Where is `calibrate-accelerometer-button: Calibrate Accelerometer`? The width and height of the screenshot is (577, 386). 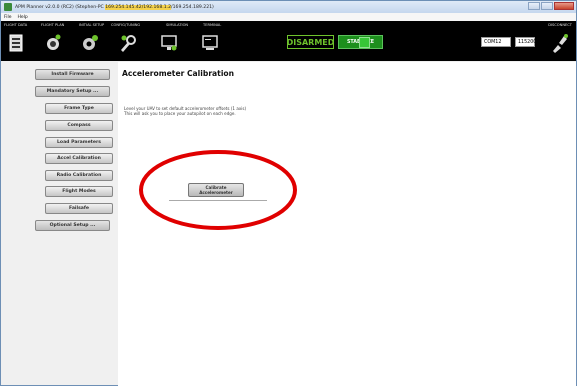
calibrate-accelerometer-button: Calibrate Accelerometer is located at coordinates (216, 190).